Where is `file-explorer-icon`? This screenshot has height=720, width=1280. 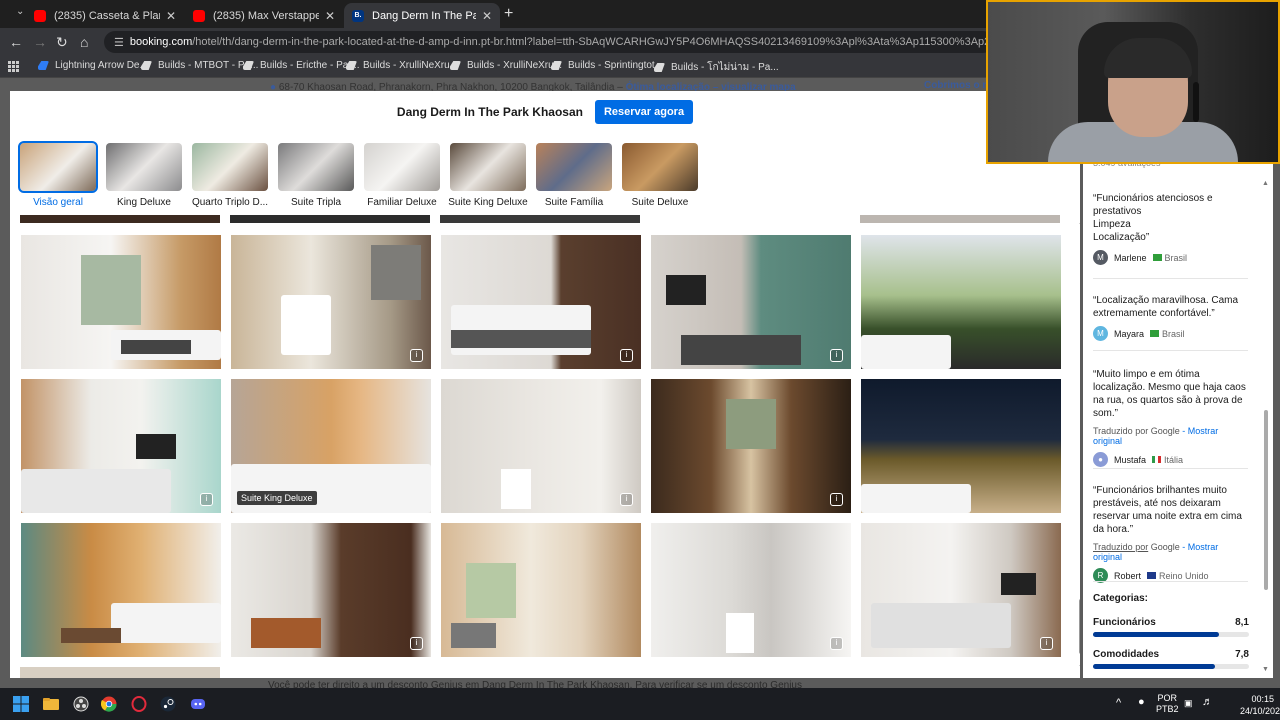
file-explorer-icon is located at coordinates (51, 704).